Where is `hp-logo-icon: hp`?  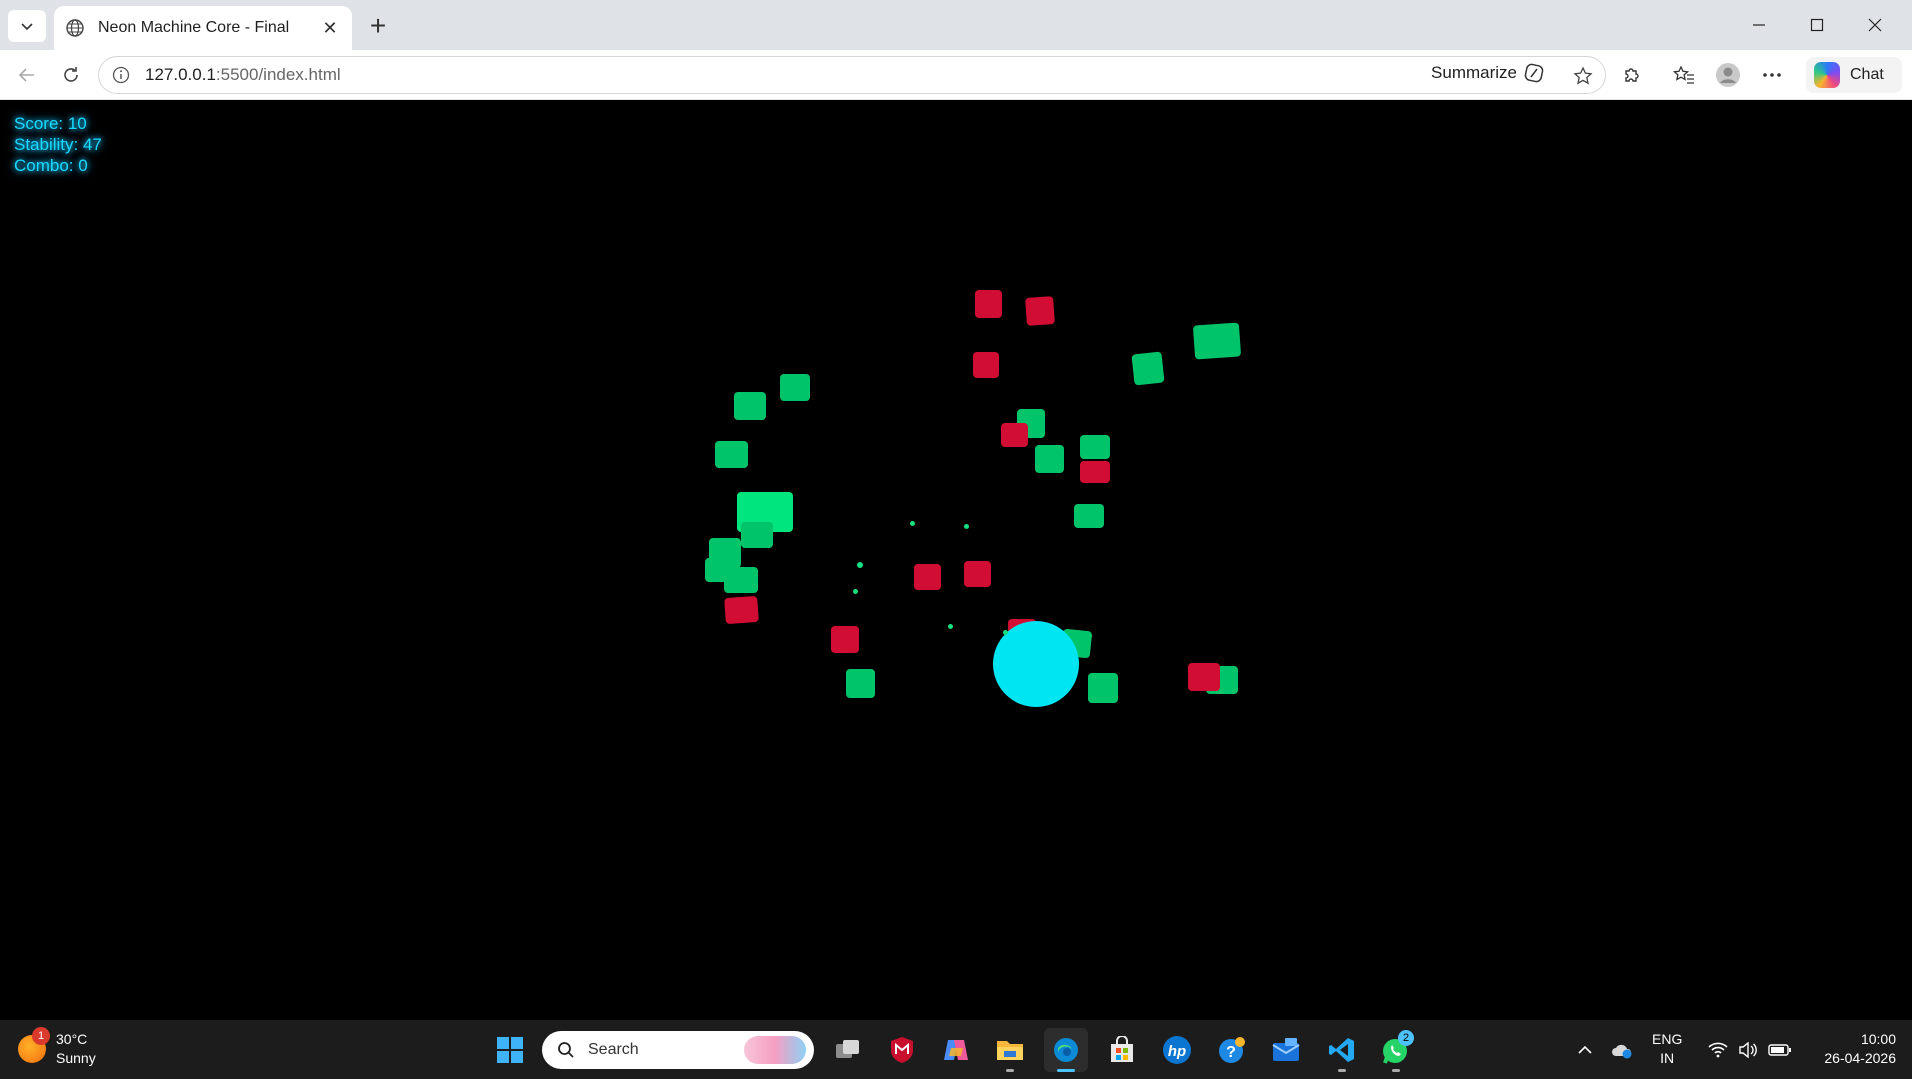
hp-logo-icon: hp is located at coordinates (1177, 1050).